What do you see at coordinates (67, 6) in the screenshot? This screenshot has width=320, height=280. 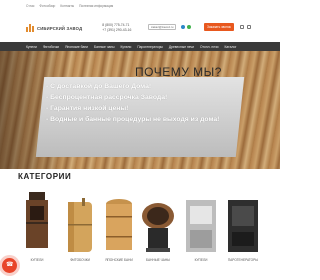 I see `top-link-contacts: Контакты` at bounding box center [67, 6].